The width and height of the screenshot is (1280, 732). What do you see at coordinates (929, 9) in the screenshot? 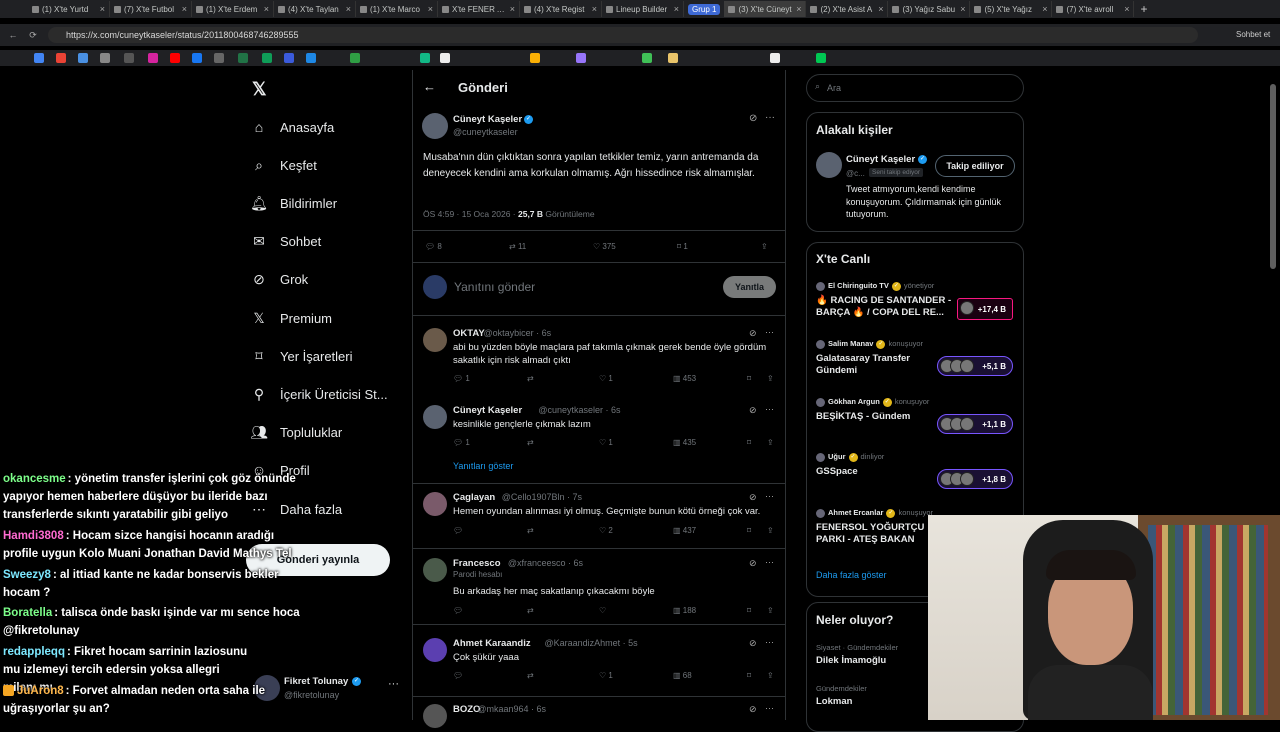
I see `browser-tab: (3) Yağız Sabu ×` at bounding box center [929, 9].